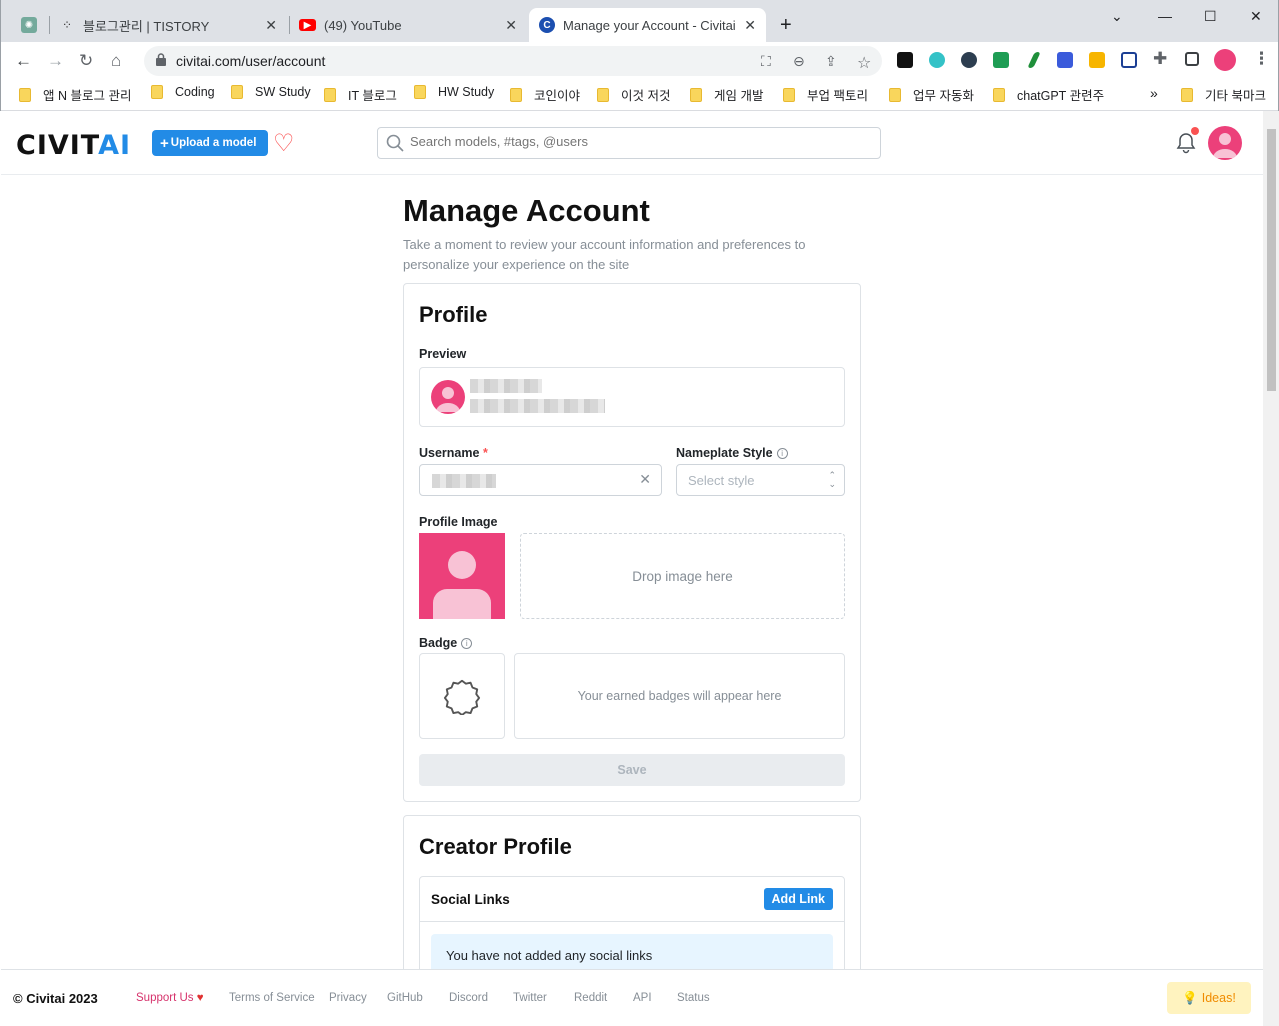  What do you see at coordinates (170, 998) in the screenshot?
I see `support-us-link: Support Us ♥` at bounding box center [170, 998].